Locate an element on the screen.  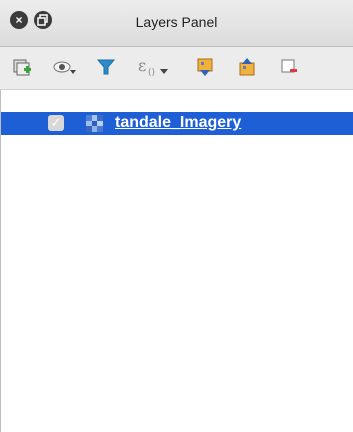
layers-toolbar: ε () is located at coordinates (176, 68).